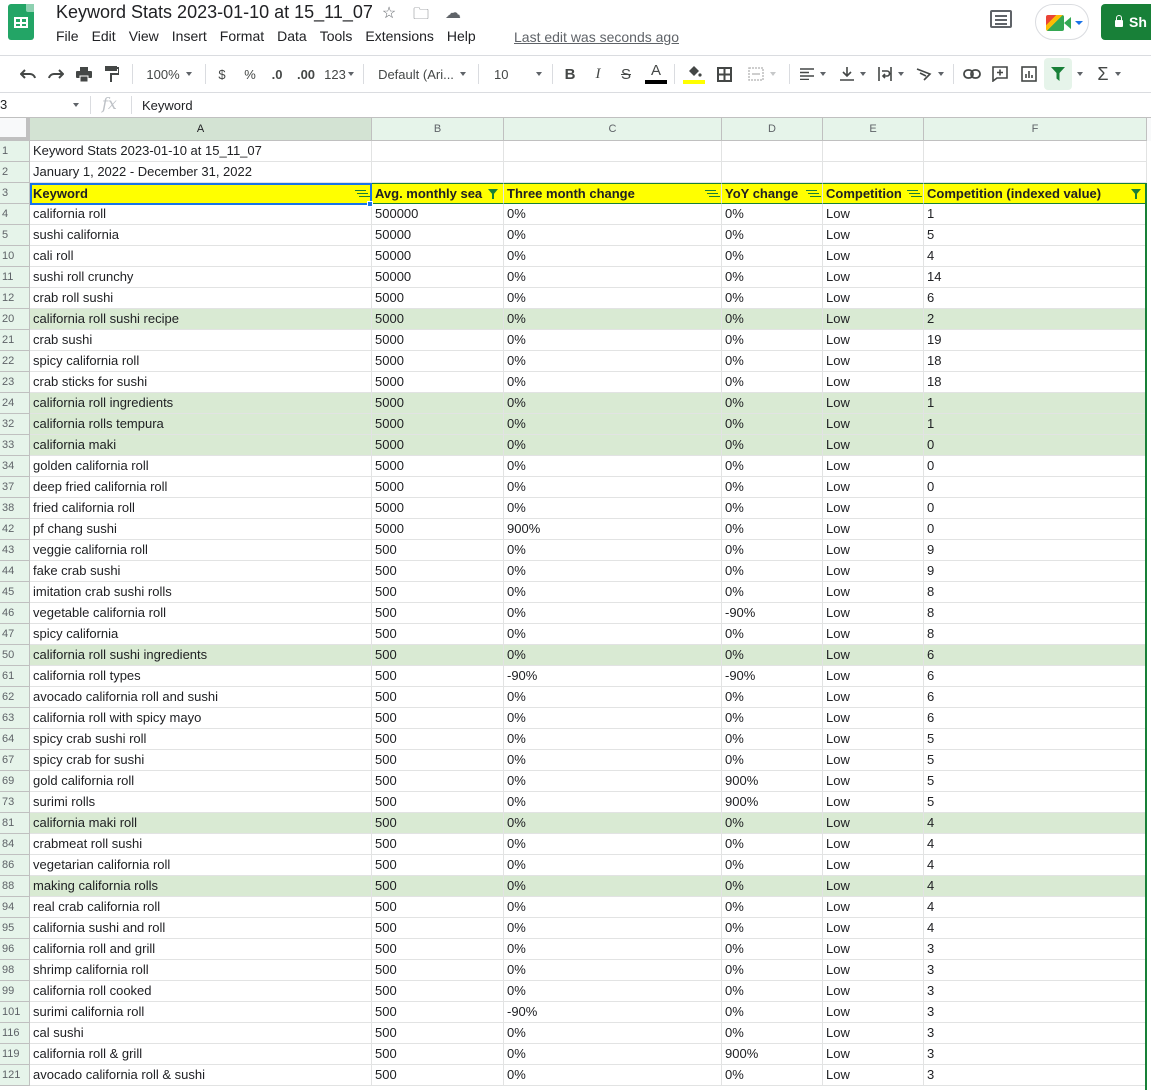 This screenshot has height=1090, width=1151. What do you see at coordinates (201, 129) in the screenshot?
I see `column-header-a: A` at bounding box center [201, 129].